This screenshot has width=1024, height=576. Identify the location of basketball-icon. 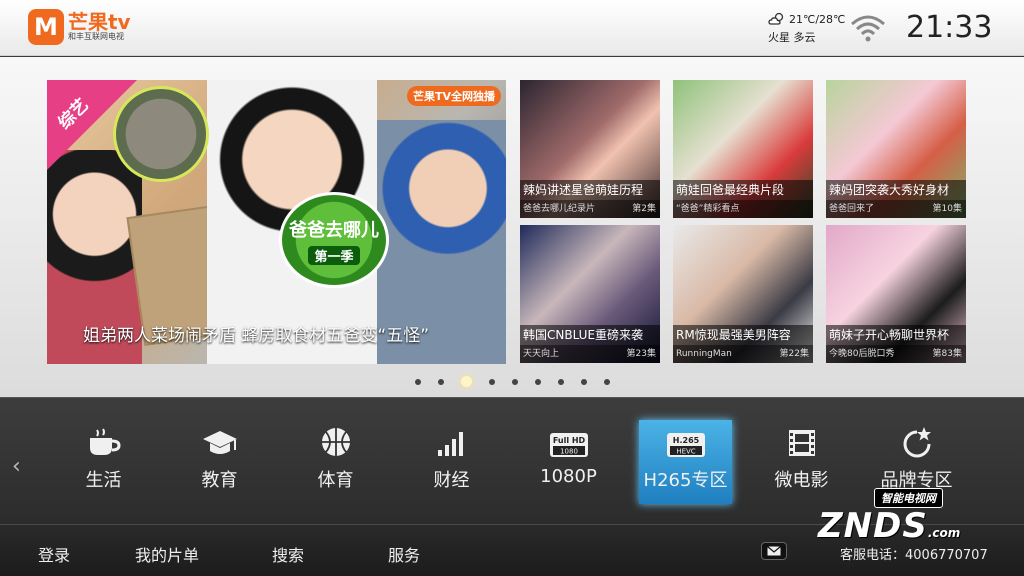
(335, 442).